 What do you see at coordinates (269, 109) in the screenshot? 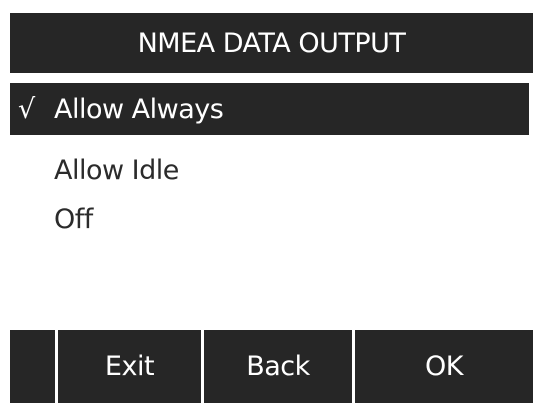
I see `menu-item-allow-always: √ Allow Always` at bounding box center [269, 109].